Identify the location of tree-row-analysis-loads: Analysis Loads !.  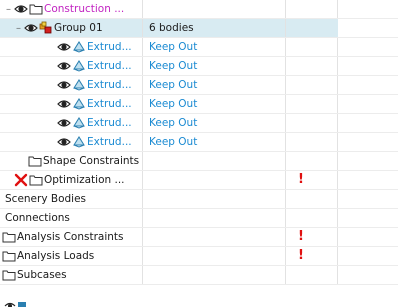
(199, 256).